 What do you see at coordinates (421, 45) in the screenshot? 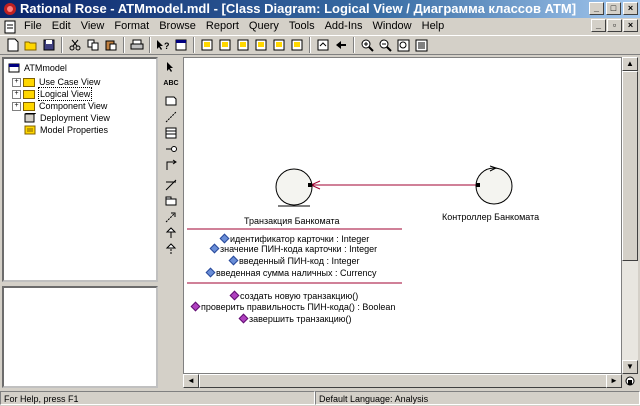
I see `undo-fit-icon` at bounding box center [421, 45].